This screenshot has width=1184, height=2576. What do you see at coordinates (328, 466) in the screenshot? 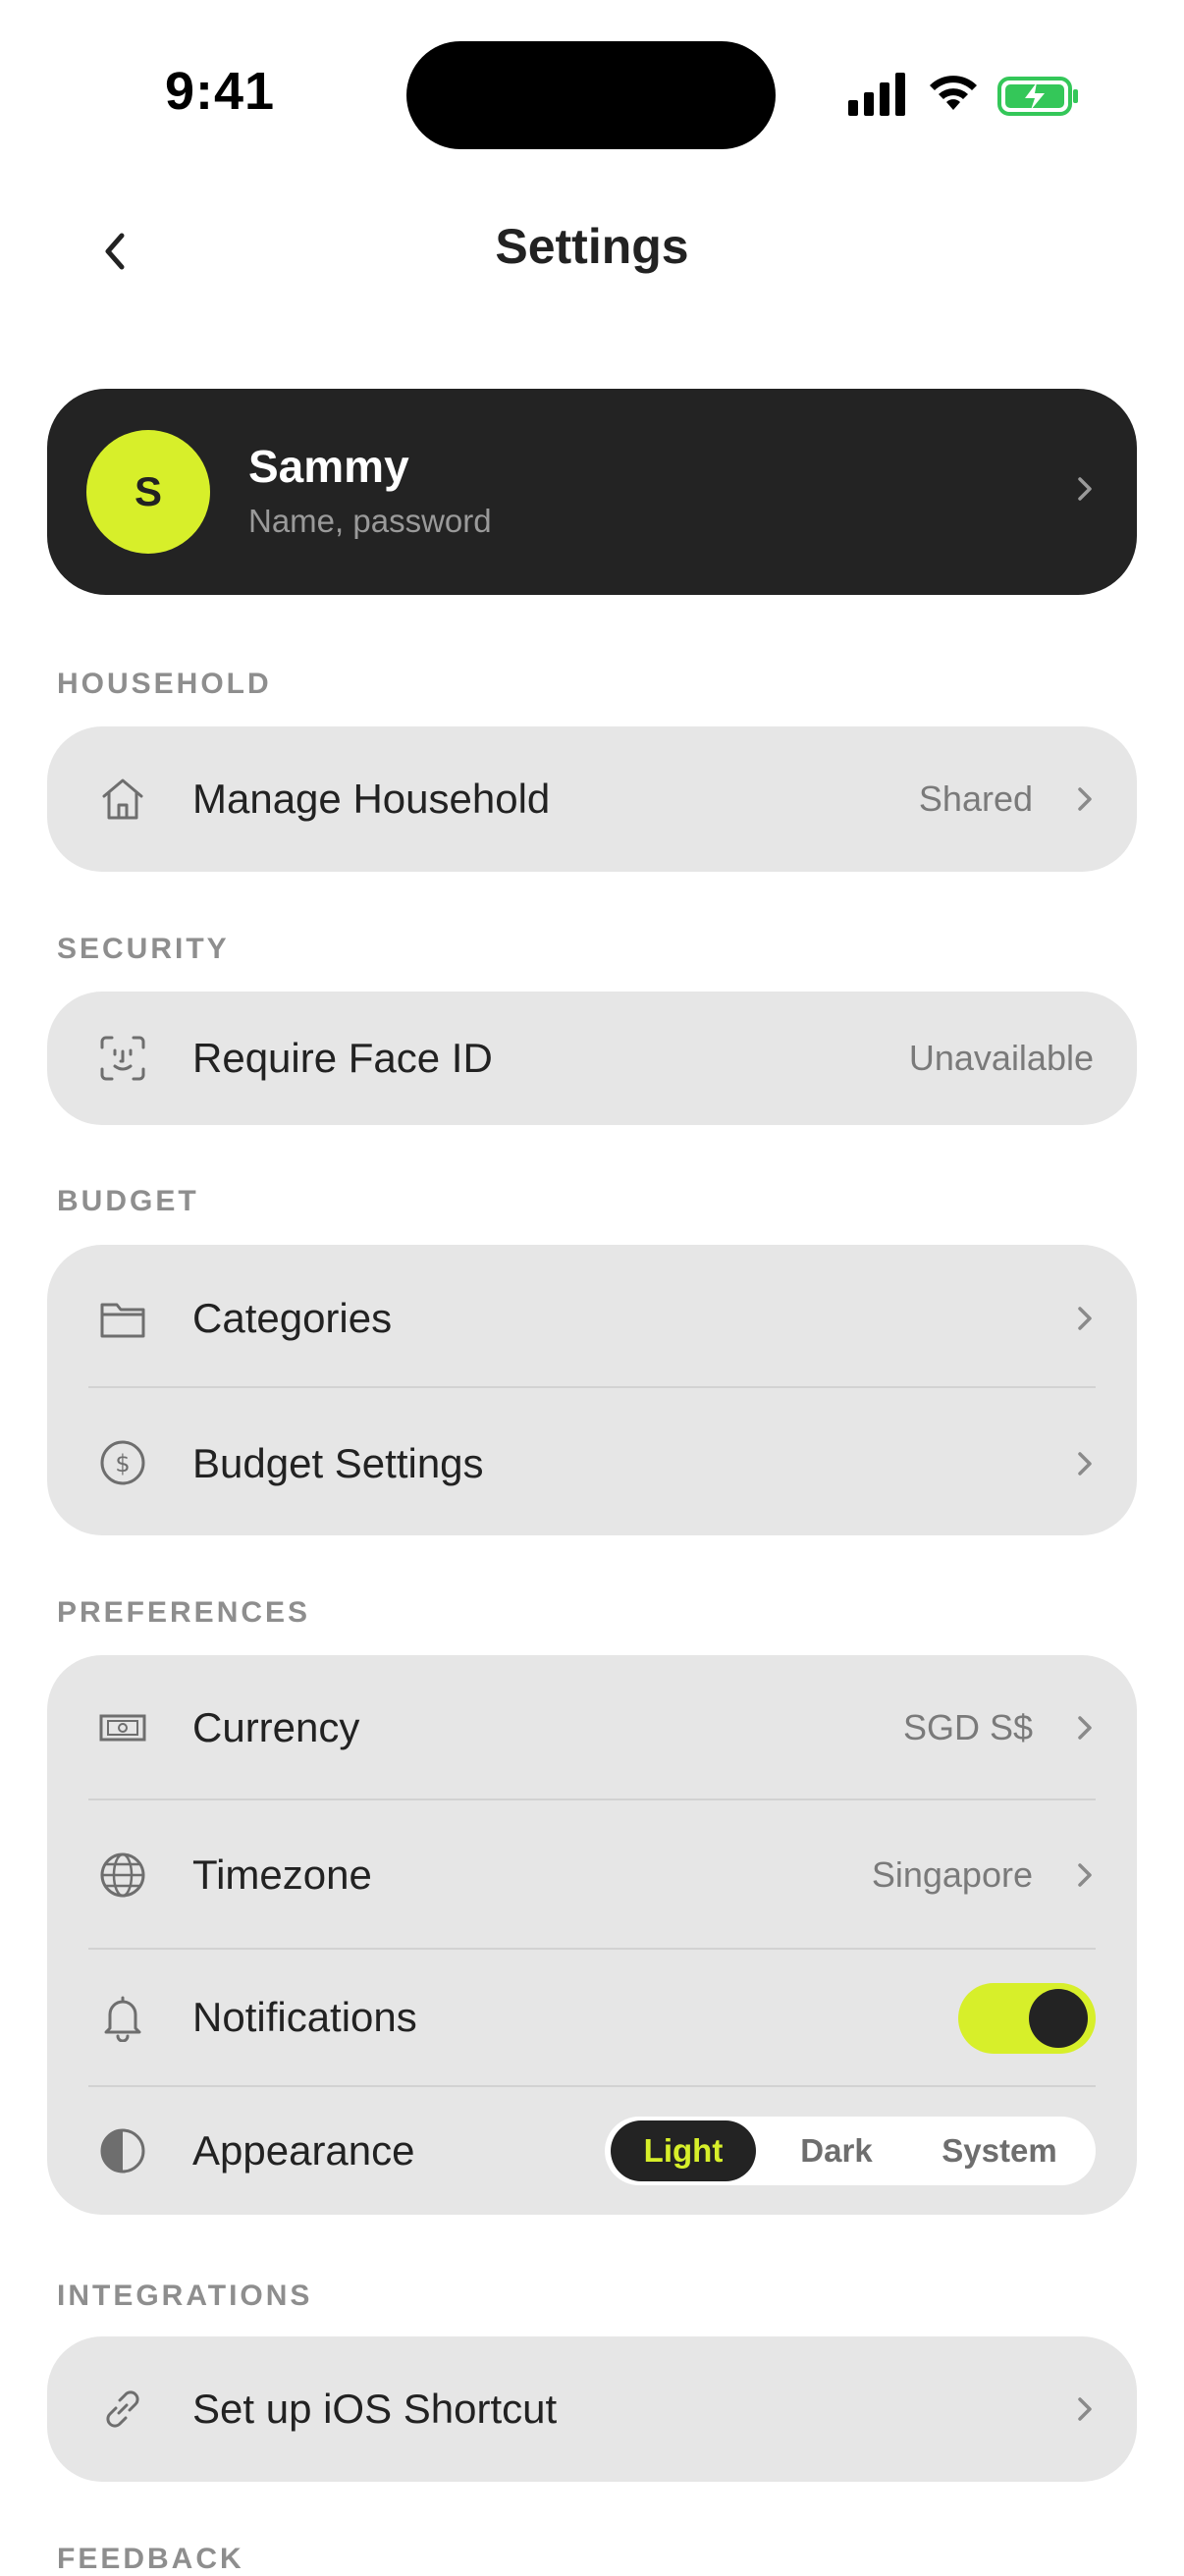
I see `profile-name: Sammy` at bounding box center [328, 466].